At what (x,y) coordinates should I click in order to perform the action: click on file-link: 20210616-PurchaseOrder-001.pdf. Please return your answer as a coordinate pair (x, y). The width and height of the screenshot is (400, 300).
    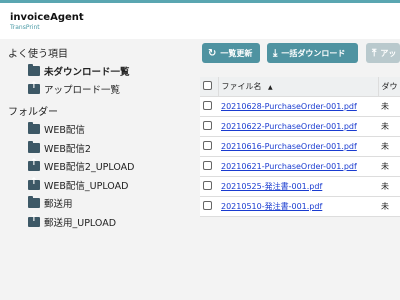
    Looking at the image, I should click on (289, 146).